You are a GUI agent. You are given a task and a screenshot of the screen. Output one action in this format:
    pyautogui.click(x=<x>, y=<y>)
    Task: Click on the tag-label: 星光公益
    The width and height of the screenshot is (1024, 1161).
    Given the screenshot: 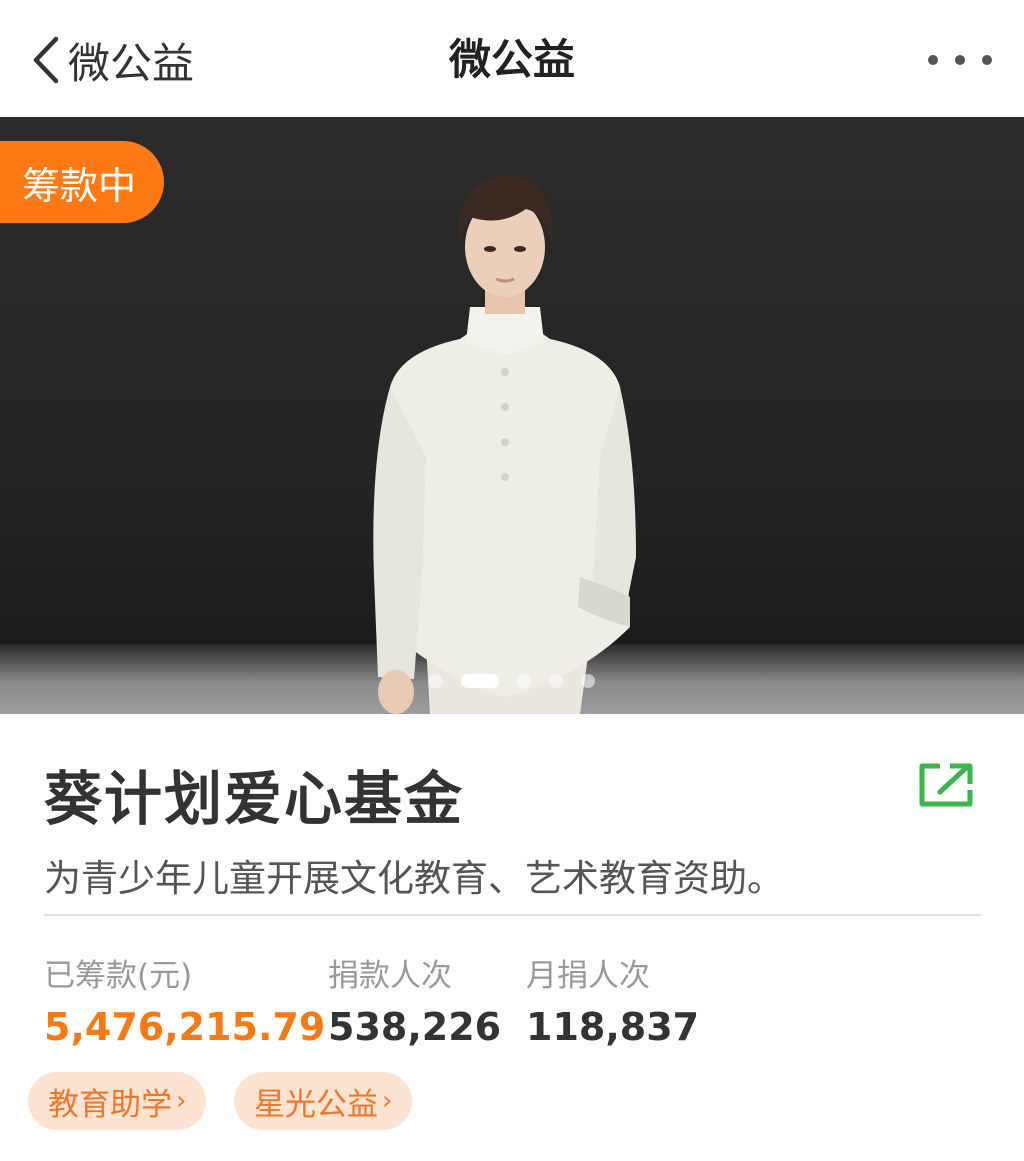 What is the action you would take?
    pyautogui.click(x=316, y=1104)
    